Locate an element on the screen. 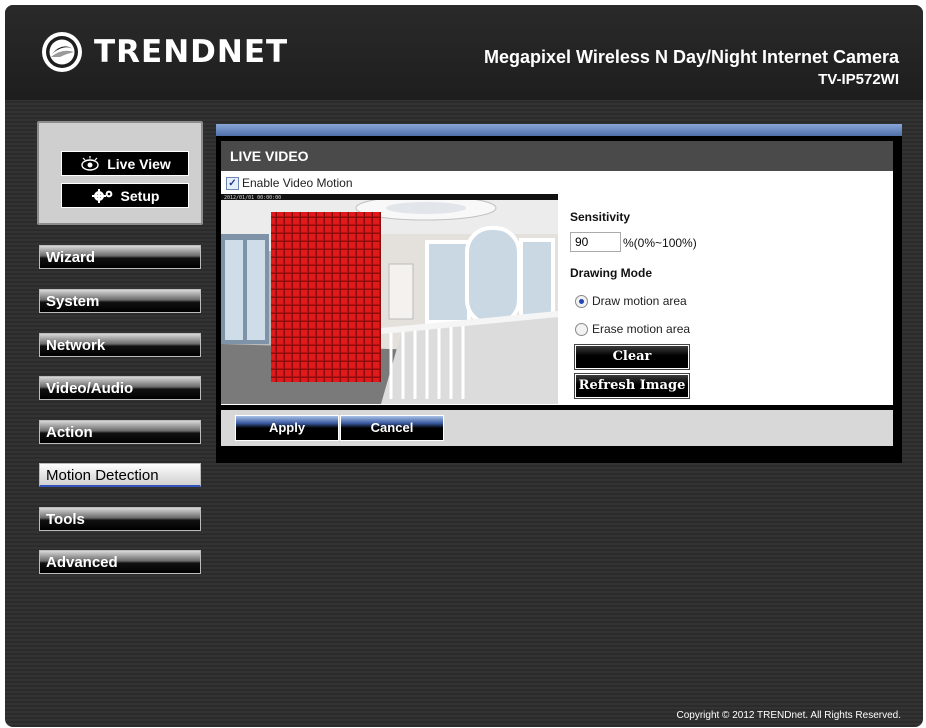 The image size is (926, 728). nav-video-audio: Video/Audio is located at coordinates (120, 388).